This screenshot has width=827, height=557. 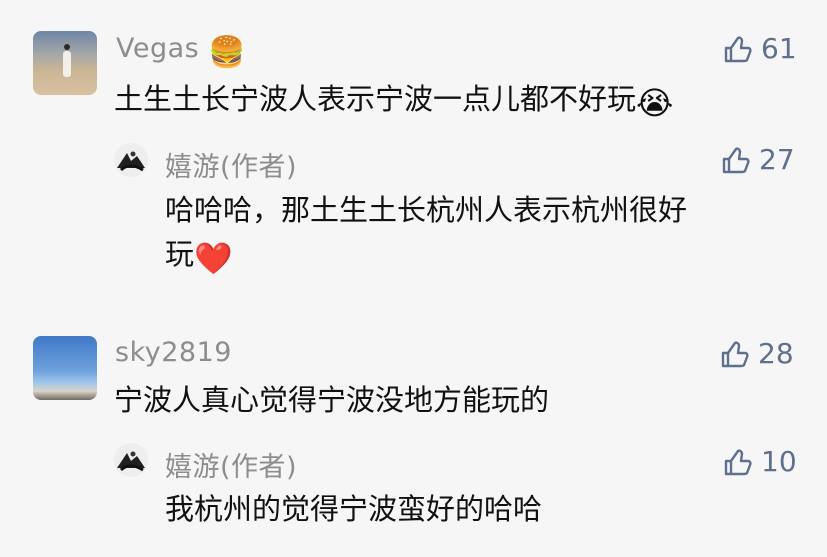 What do you see at coordinates (759, 461) in the screenshot?
I see `reply-like-button: 10` at bounding box center [759, 461].